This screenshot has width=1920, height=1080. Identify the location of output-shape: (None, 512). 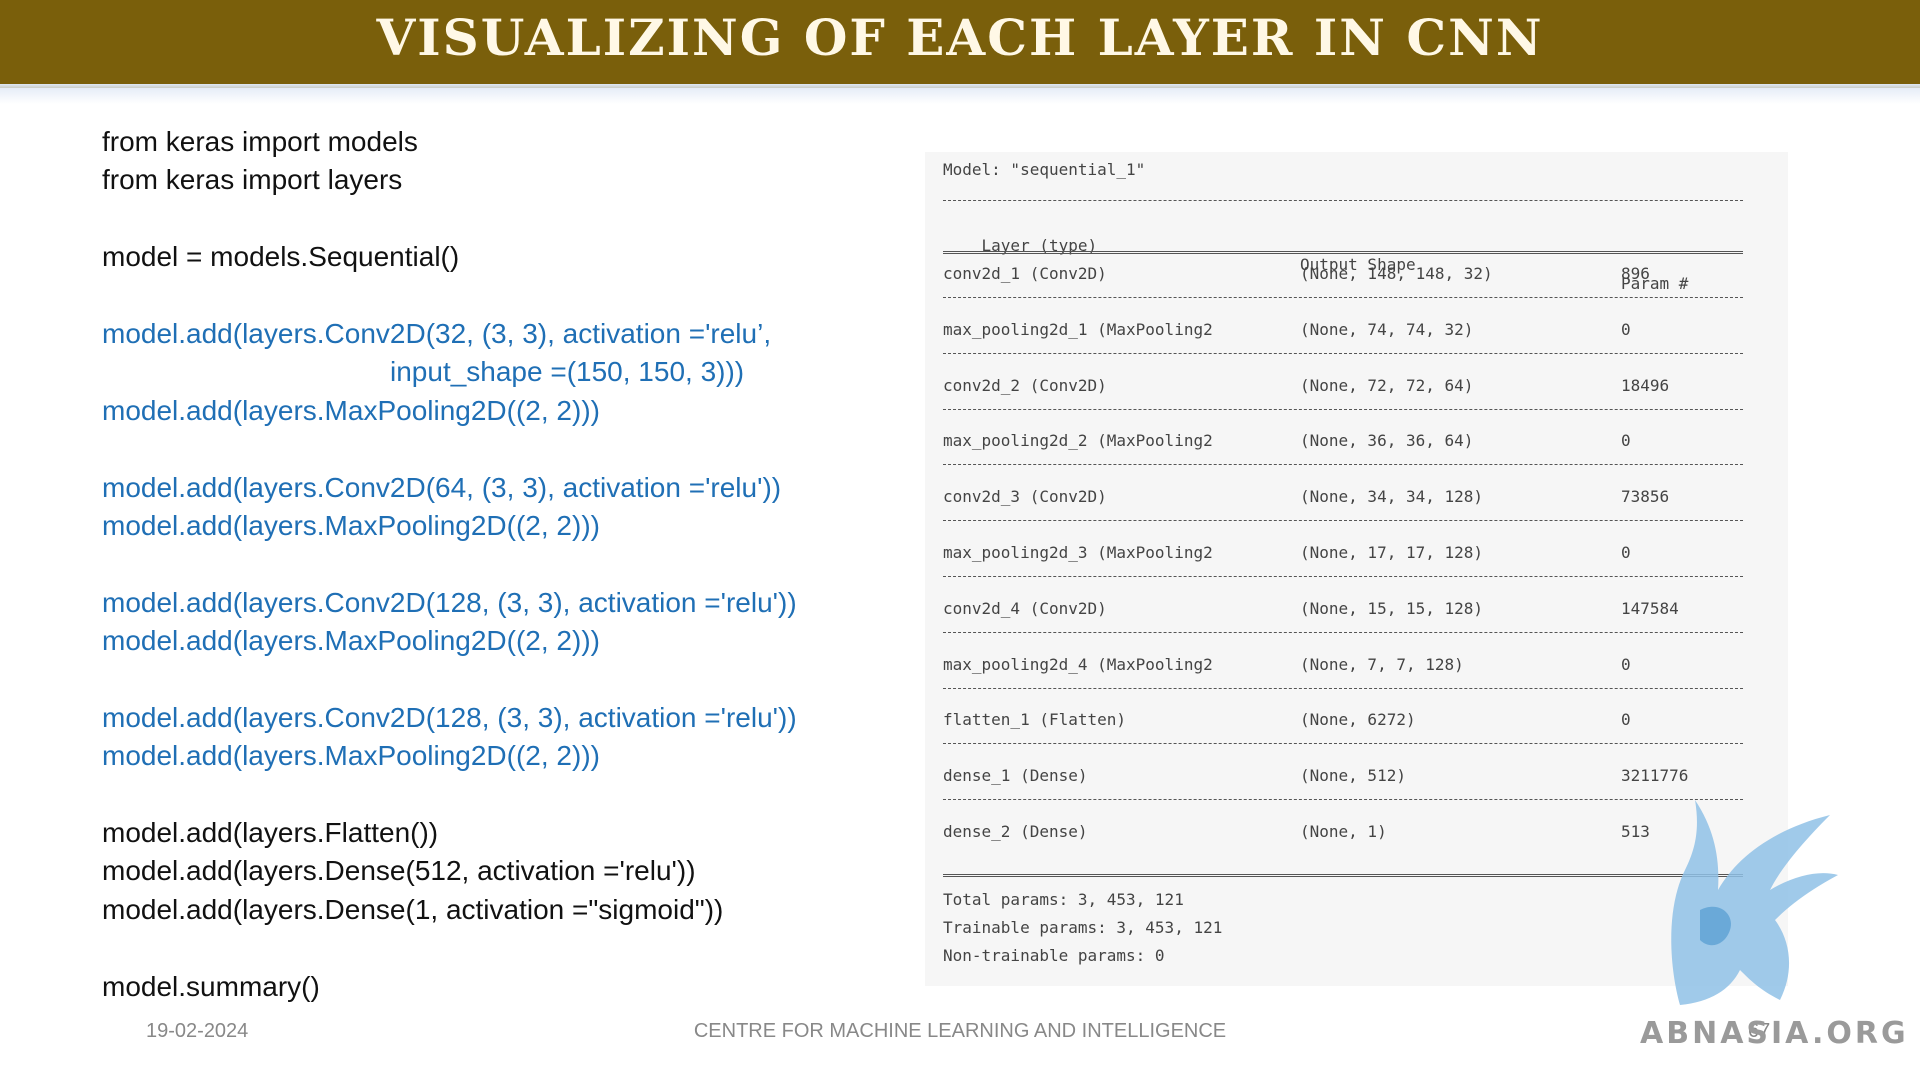
(1353, 776).